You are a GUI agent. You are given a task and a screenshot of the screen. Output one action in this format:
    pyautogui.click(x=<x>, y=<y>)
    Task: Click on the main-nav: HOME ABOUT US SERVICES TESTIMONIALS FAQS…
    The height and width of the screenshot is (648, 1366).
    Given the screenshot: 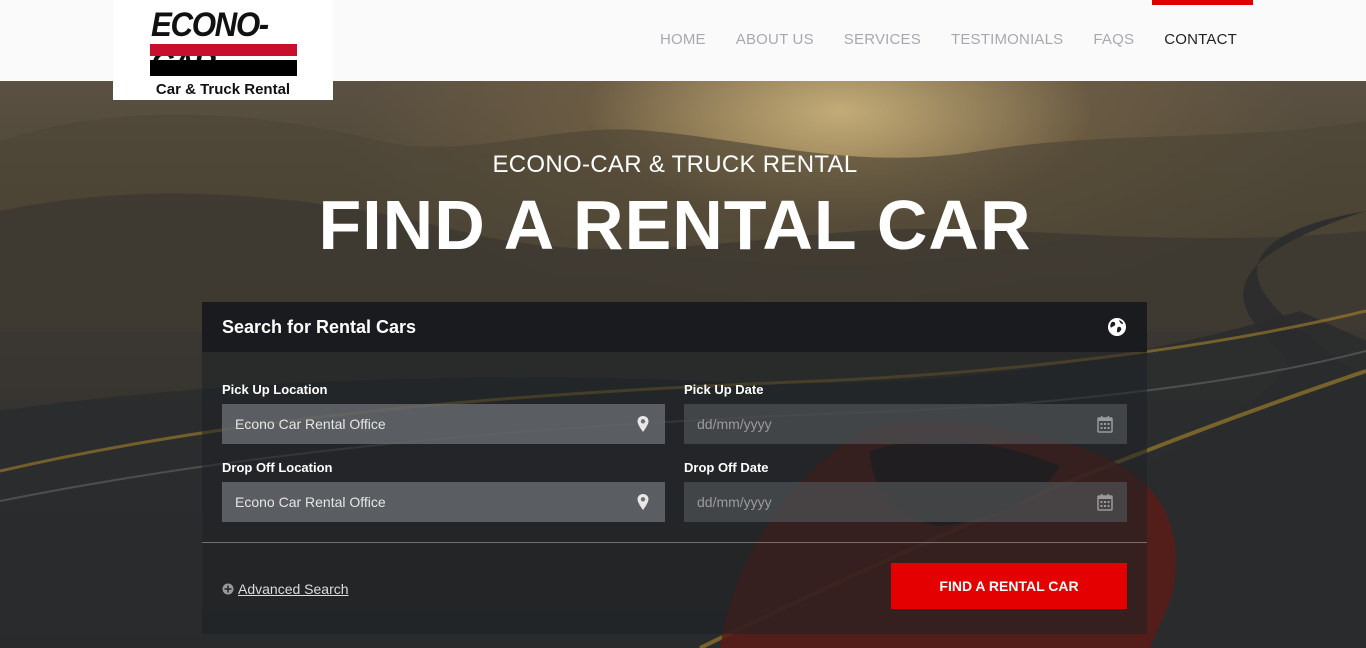 What is the action you would take?
    pyautogui.click(x=933, y=39)
    